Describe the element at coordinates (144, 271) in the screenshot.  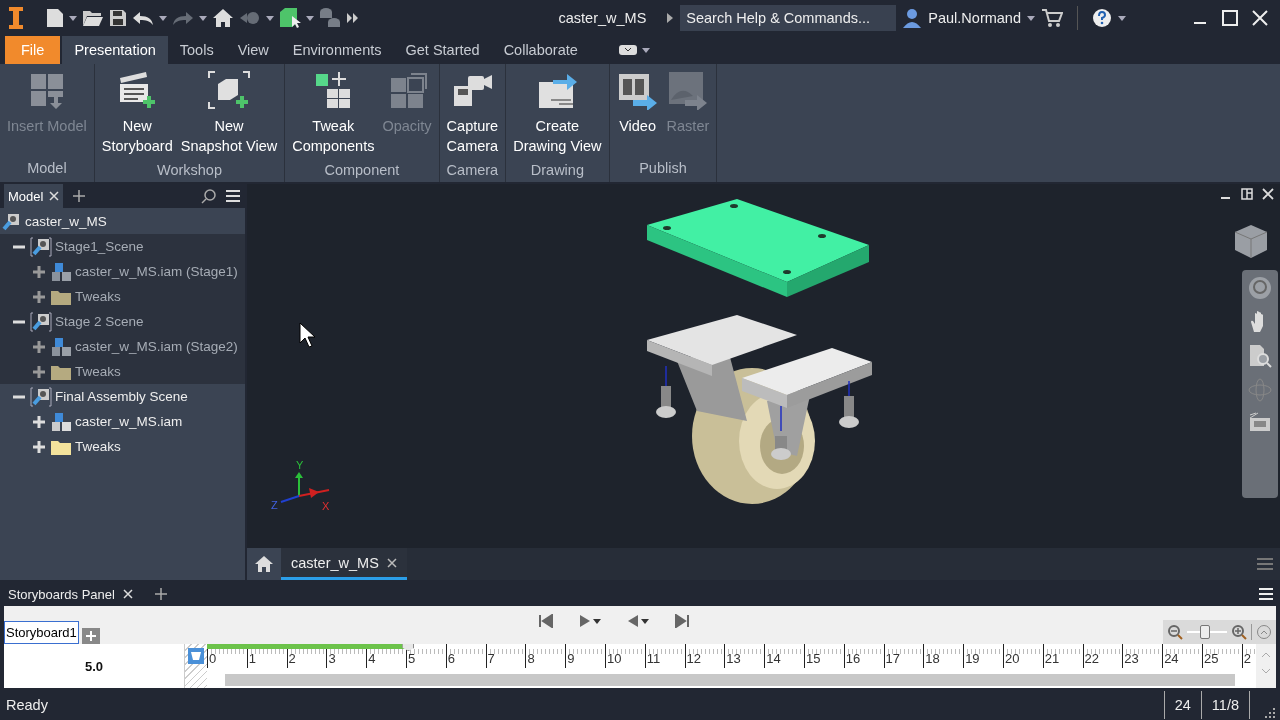
I see `tree-item: caster_w_MS.iam (Stage1)` at that location.